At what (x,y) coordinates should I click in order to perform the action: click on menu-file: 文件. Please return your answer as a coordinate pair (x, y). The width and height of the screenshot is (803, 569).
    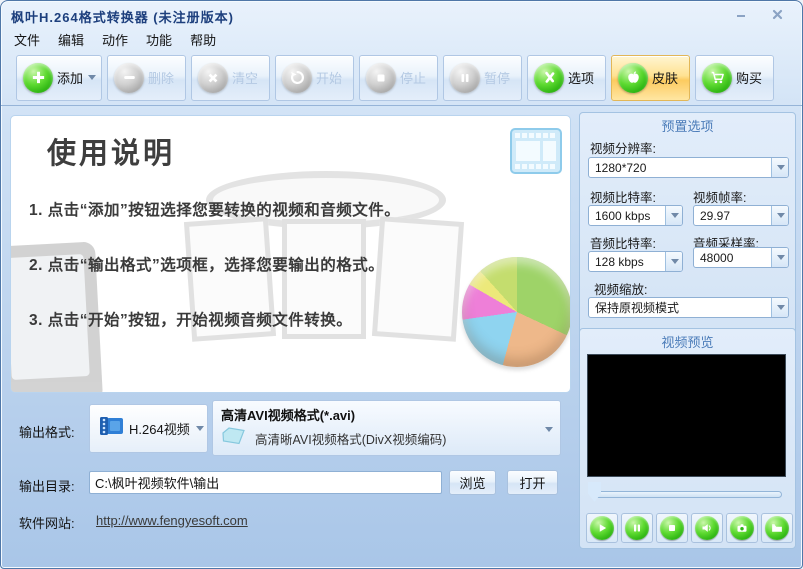
    Looking at the image, I should click on (27, 39).